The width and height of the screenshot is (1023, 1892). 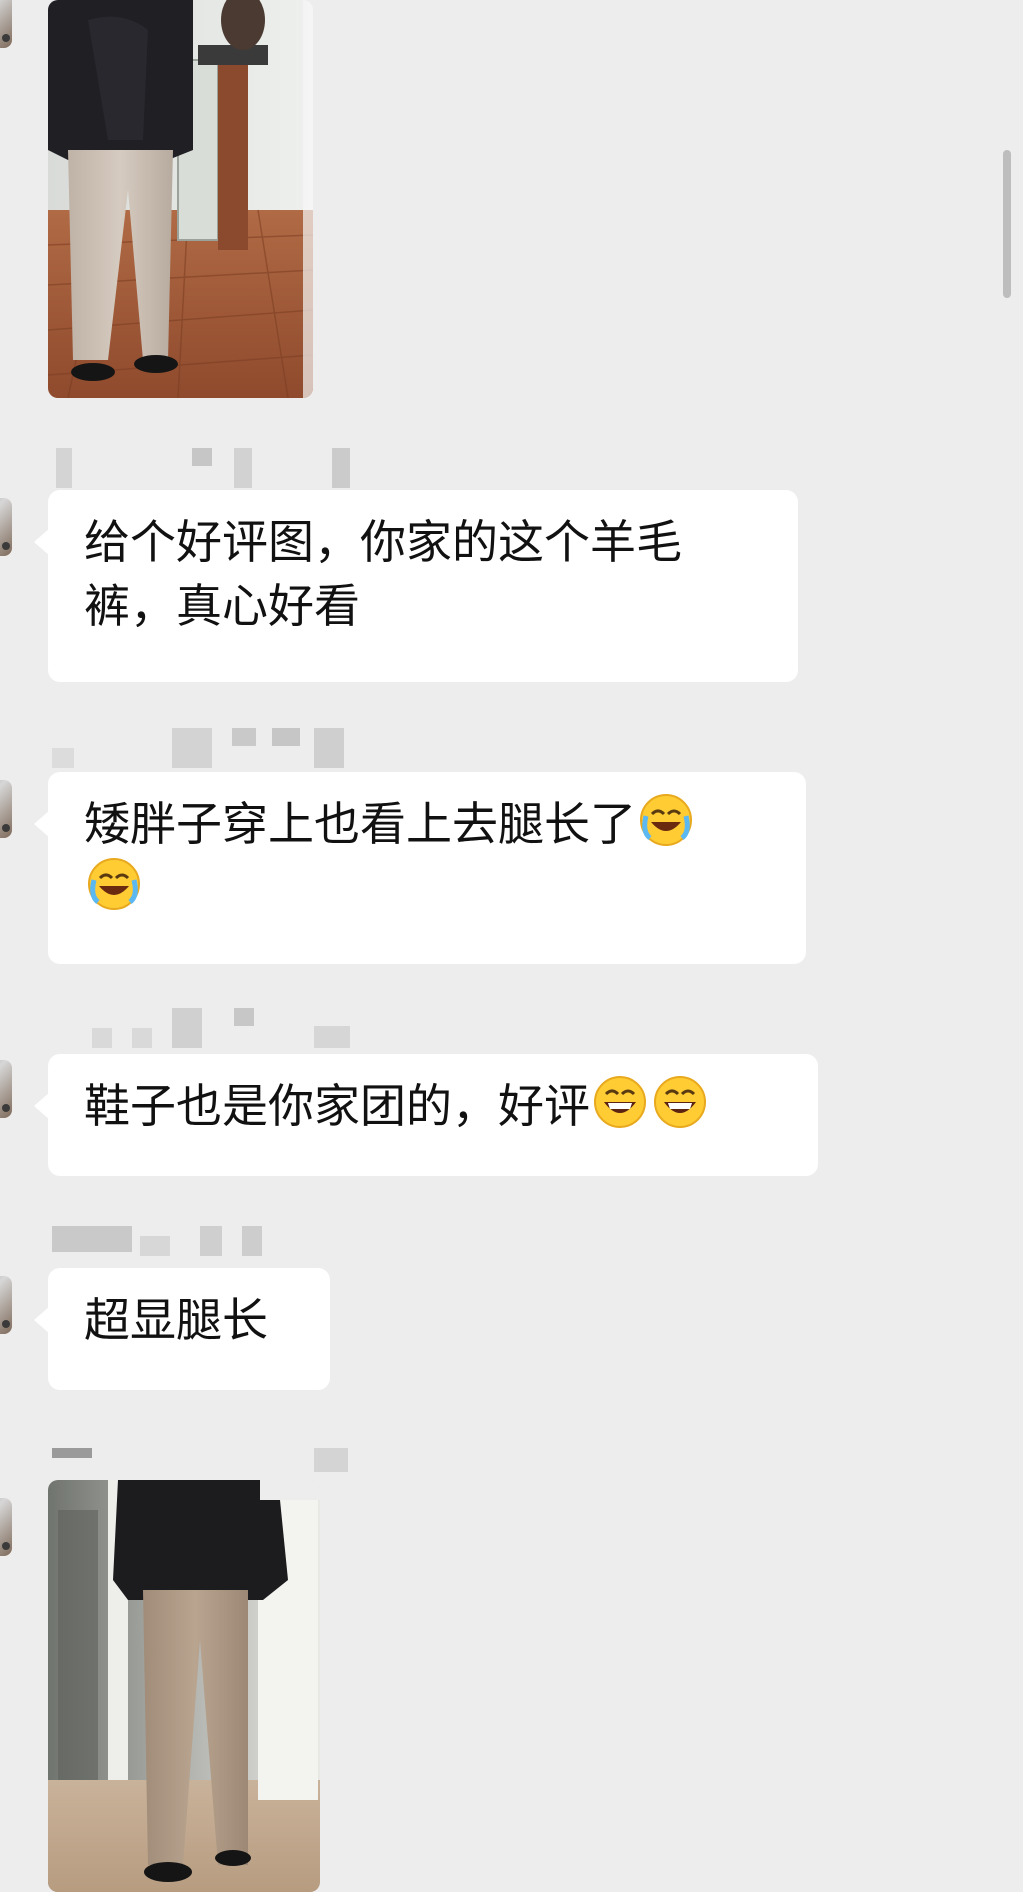 What do you see at coordinates (360, 824) in the screenshot?
I see `message-text: 矮胖子穿上也看上去腿长了` at bounding box center [360, 824].